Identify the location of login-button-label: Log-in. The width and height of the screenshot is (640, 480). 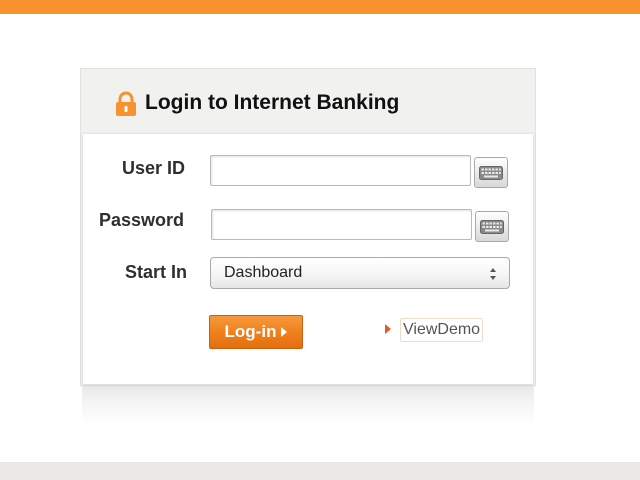
(250, 331).